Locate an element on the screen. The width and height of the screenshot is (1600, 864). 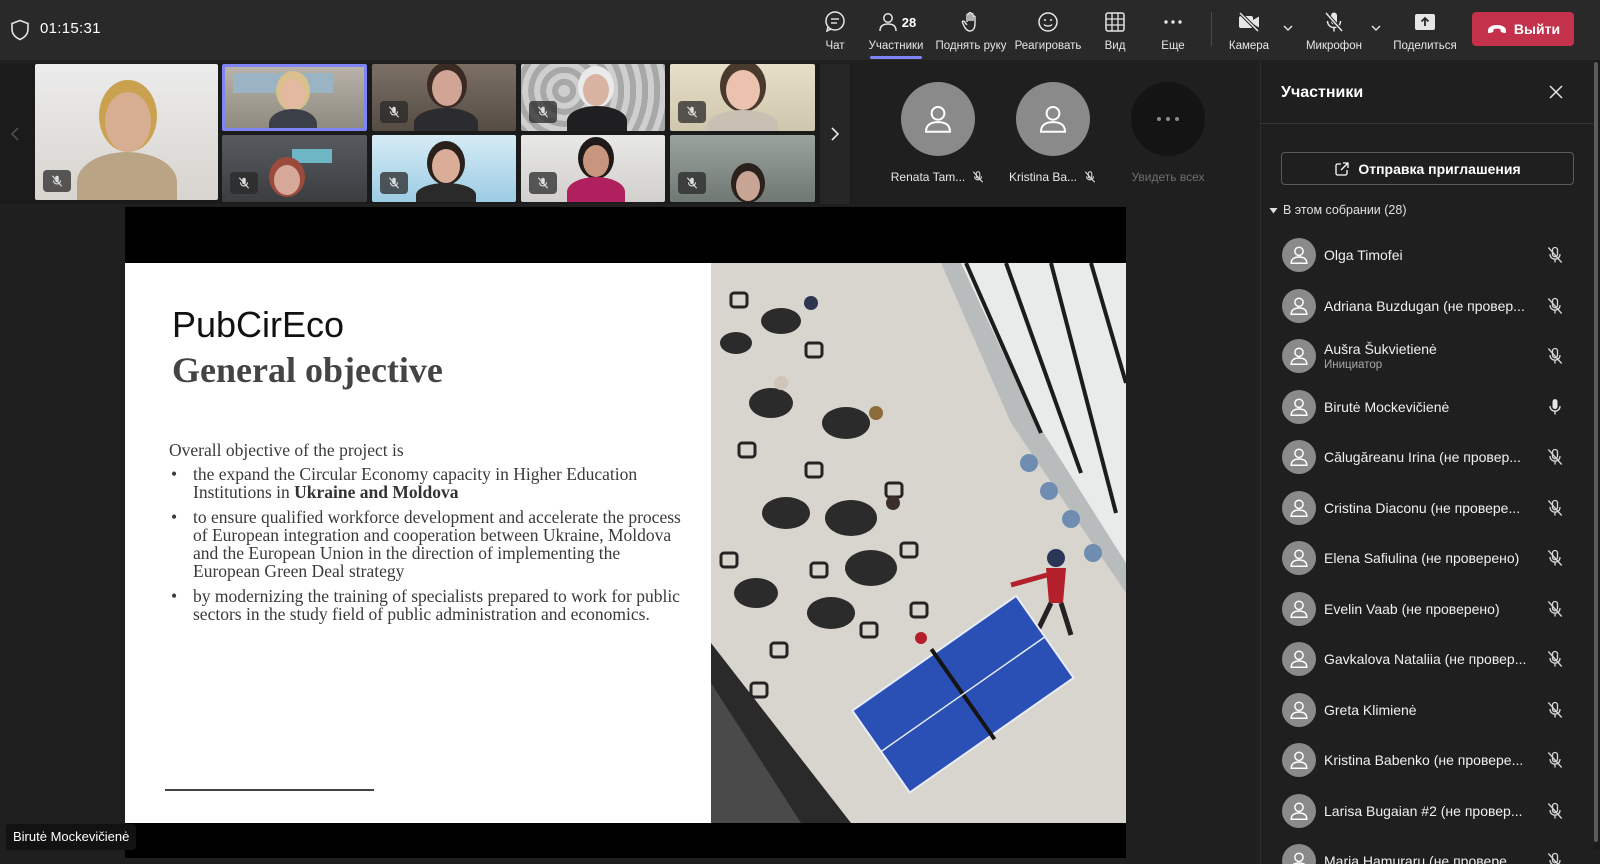
participant-name: Olga Timofei is located at coordinates (1363, 255).